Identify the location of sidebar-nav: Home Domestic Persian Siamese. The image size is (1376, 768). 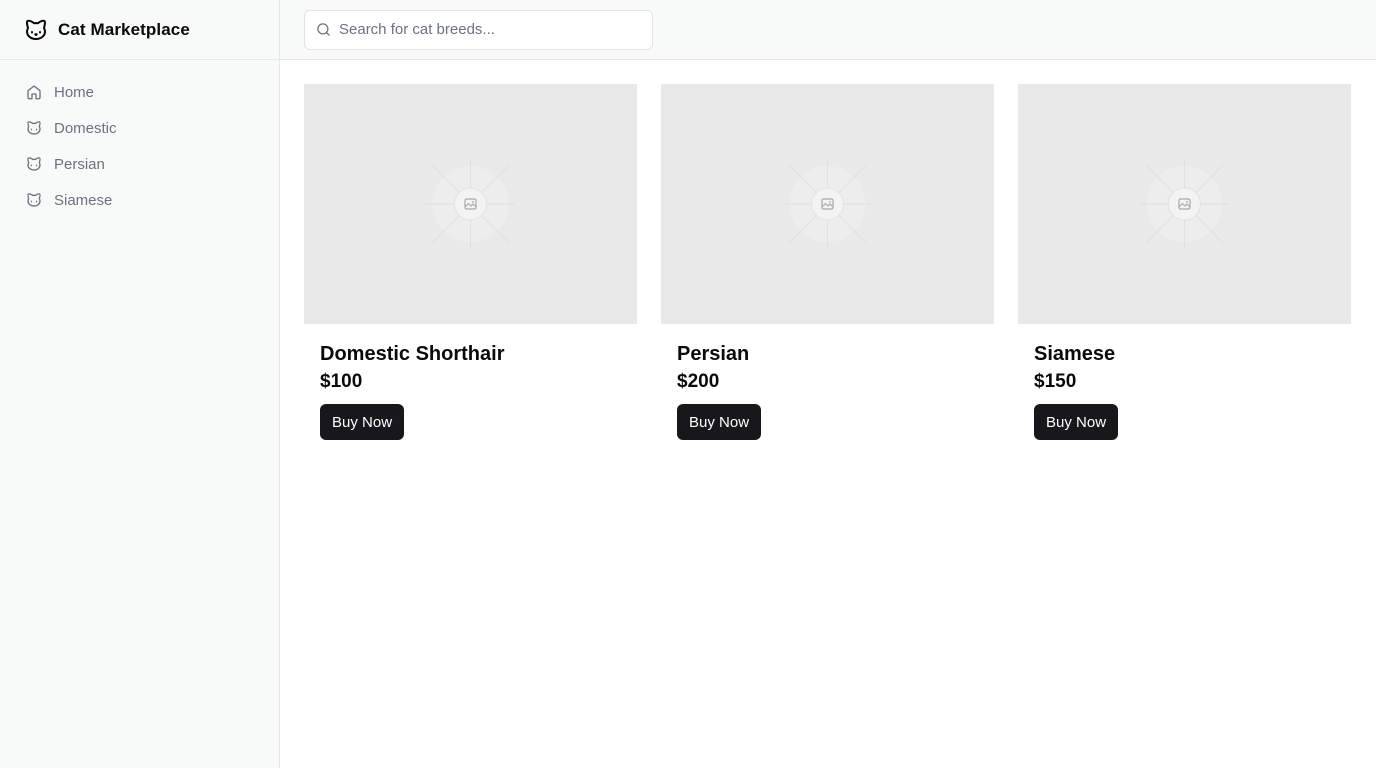
(139, 146).